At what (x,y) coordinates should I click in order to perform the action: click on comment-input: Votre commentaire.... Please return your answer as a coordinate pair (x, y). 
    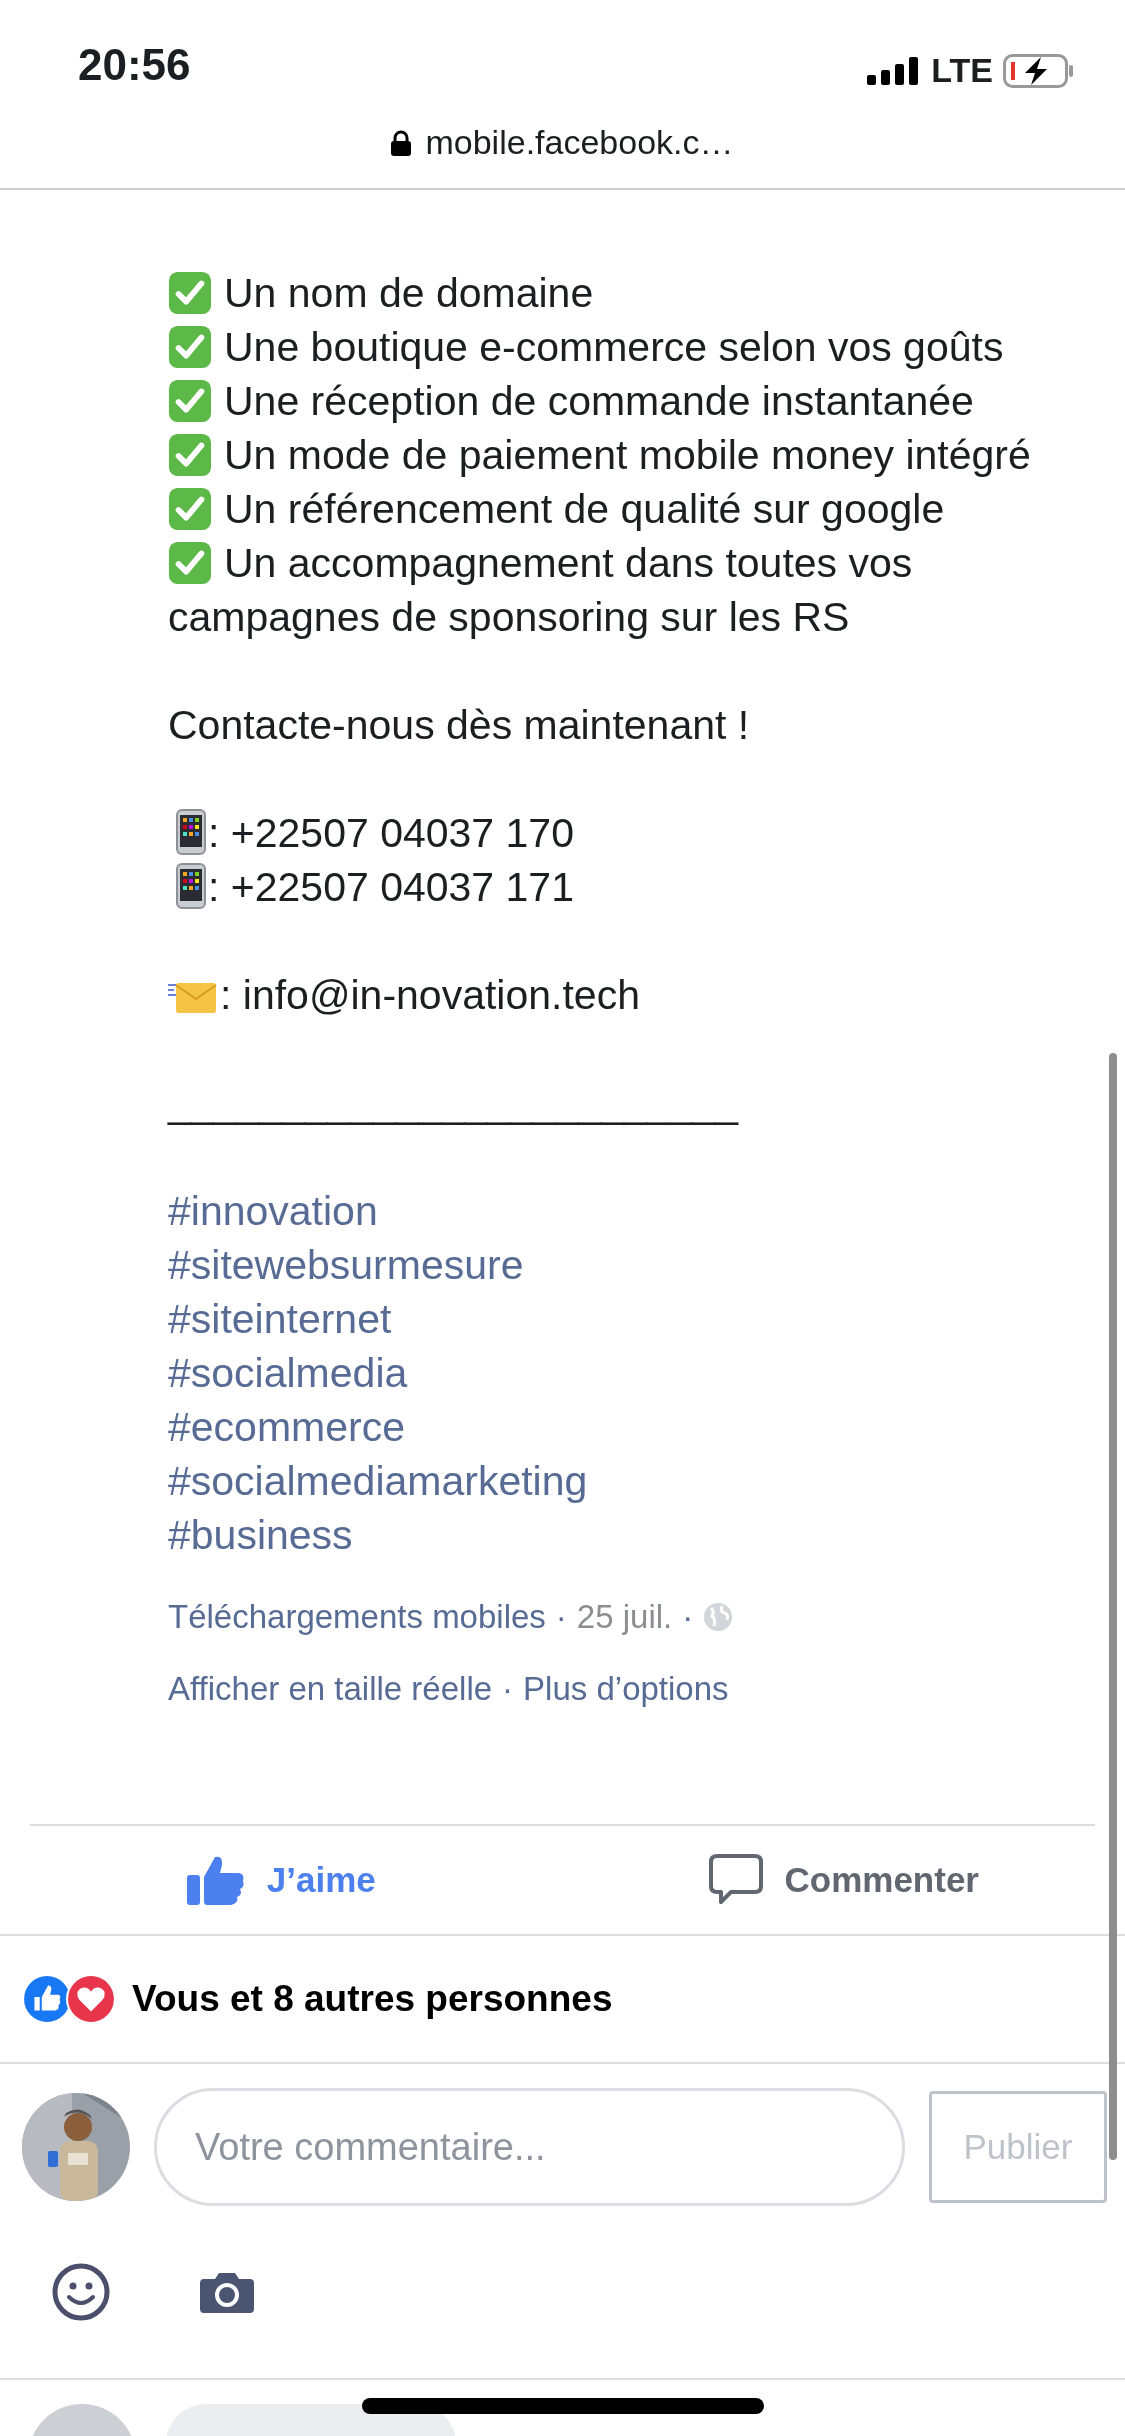
    Looking at the image, I should click on (529, 2147).